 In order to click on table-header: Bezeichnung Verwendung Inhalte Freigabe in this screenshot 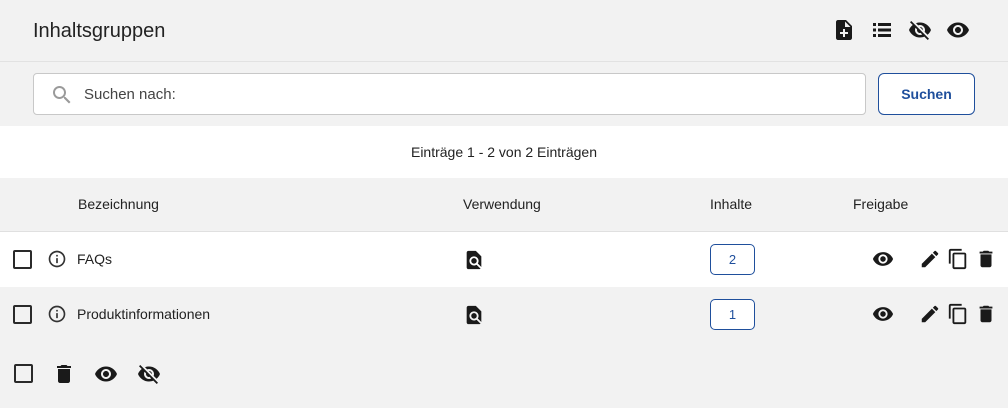, I will do `click(504, 205)`.